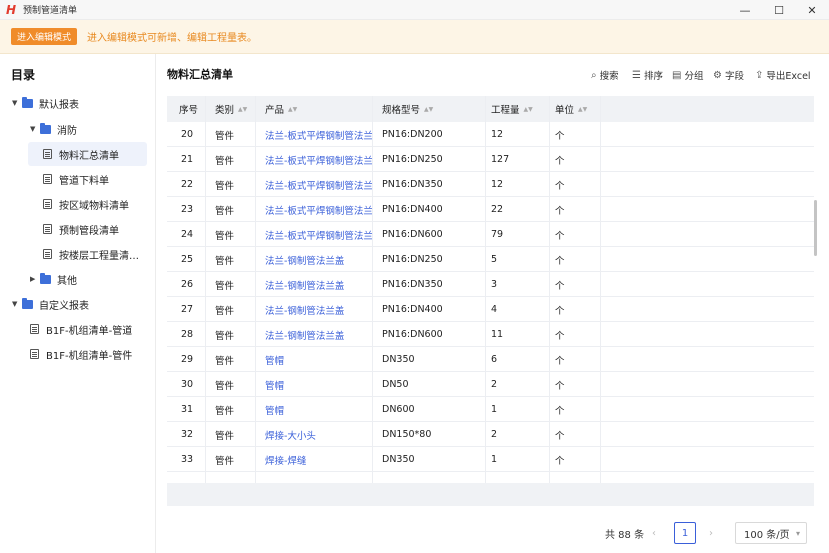  Describe the element at coordinates (512, 109) in the screenshot. I see `column-header-quantity: 工程量 ▲▼` at that location.